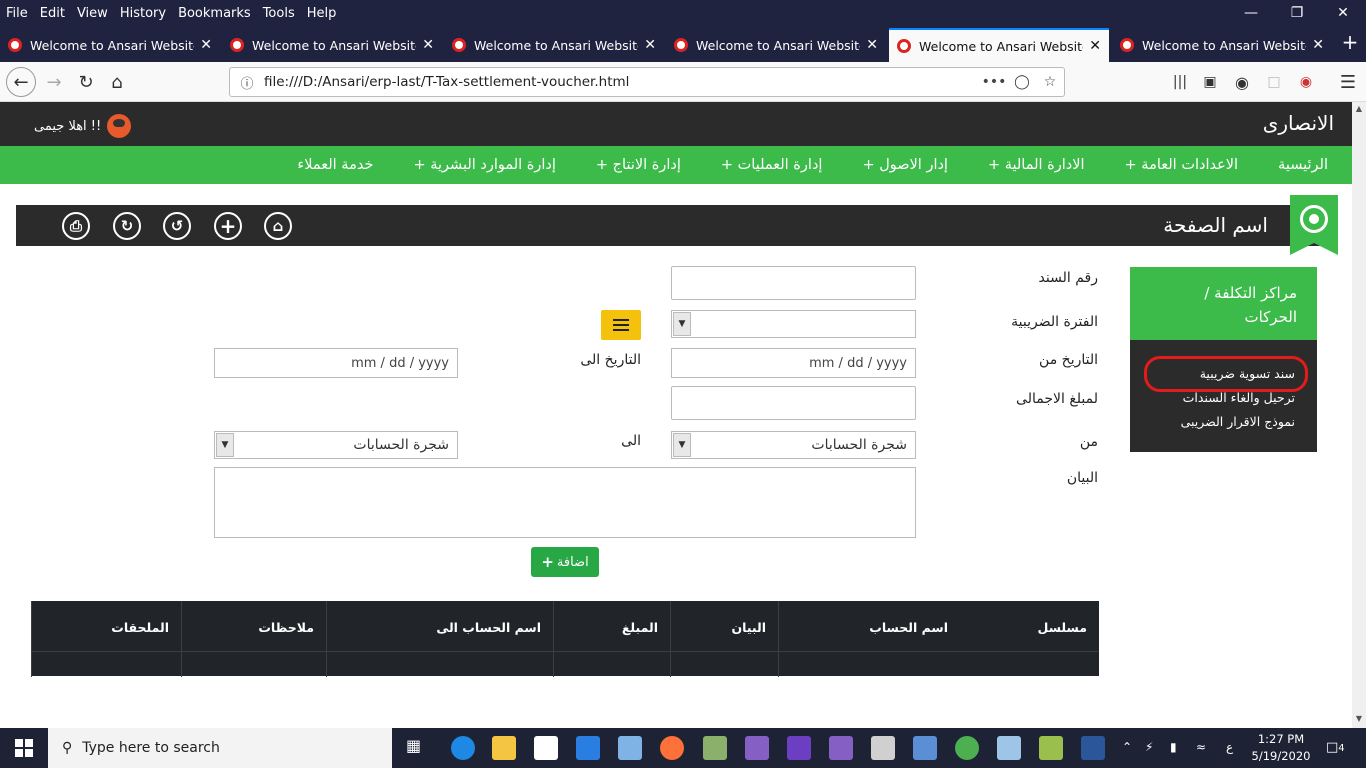 The height and width of the screenshot is (768, 1366). Describe the element at coordinates (1303, 165) in the screenshot. I see `nav-home: الرئيسية` at that location.